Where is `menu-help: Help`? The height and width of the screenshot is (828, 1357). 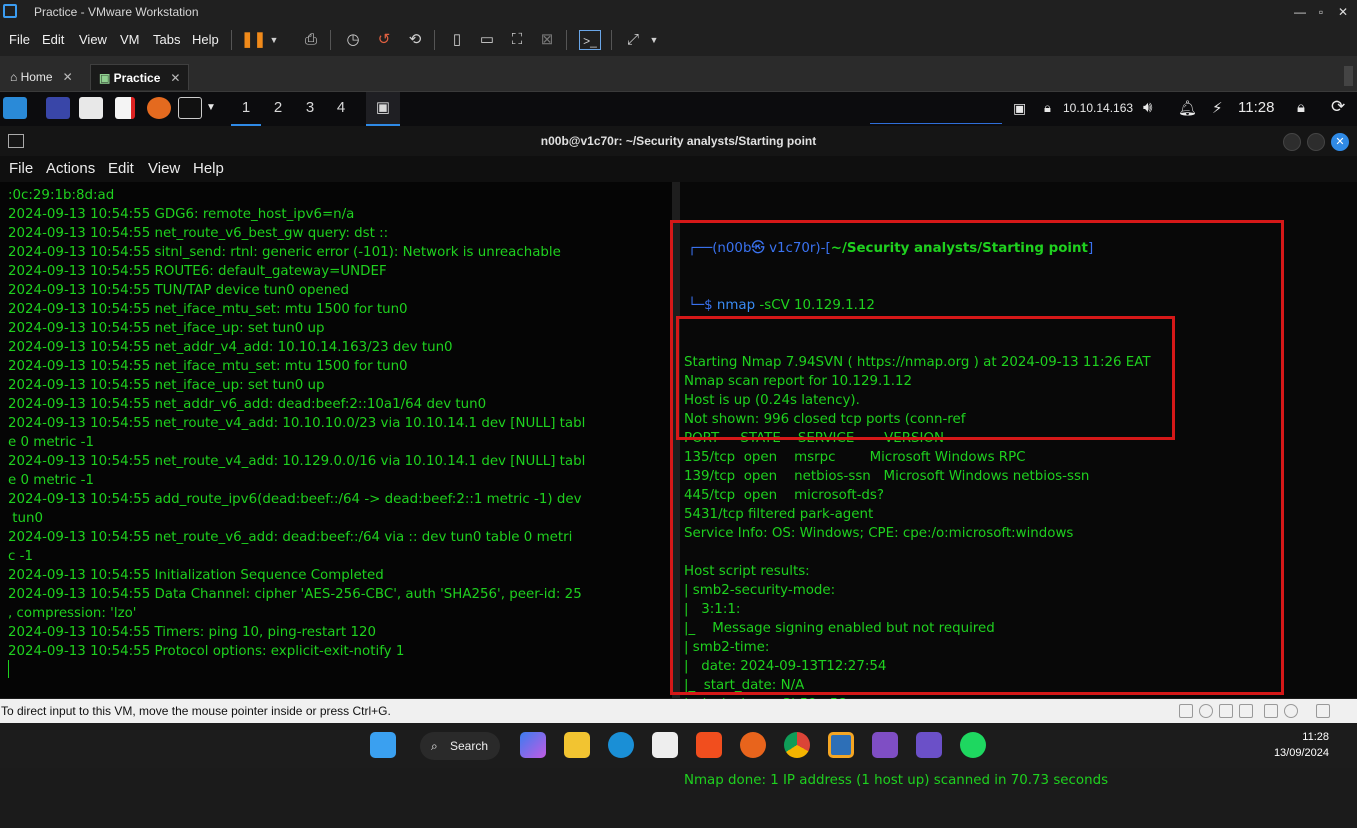 menu-help: Help is located at coordinates (205, 39).